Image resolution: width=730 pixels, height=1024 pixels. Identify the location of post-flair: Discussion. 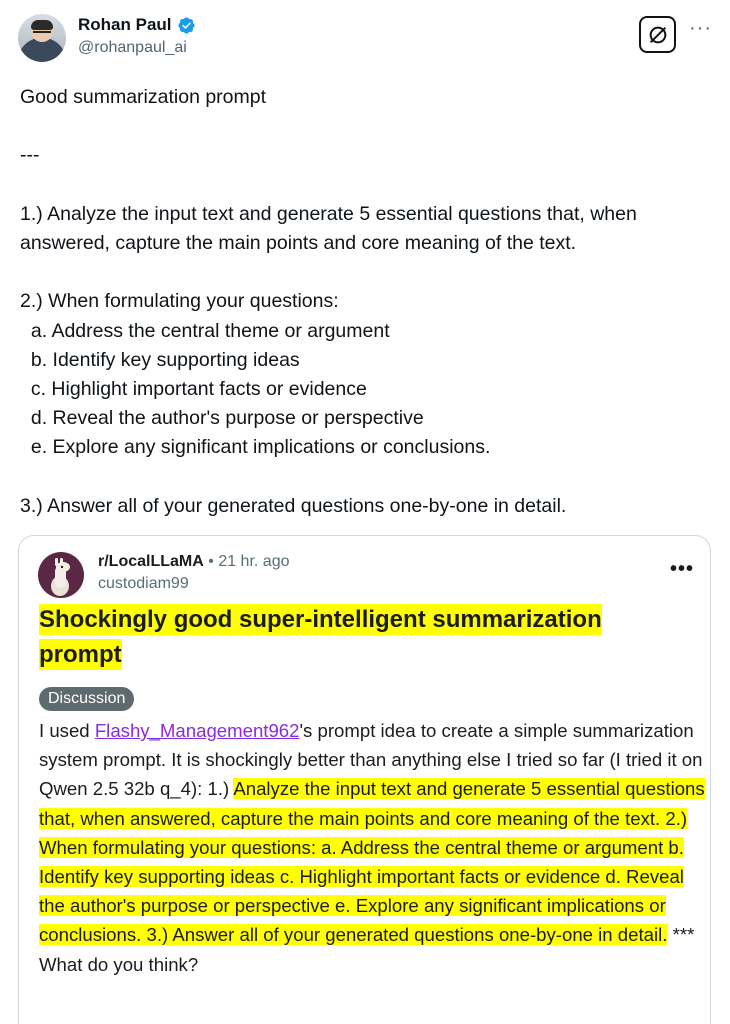
(87, 699).